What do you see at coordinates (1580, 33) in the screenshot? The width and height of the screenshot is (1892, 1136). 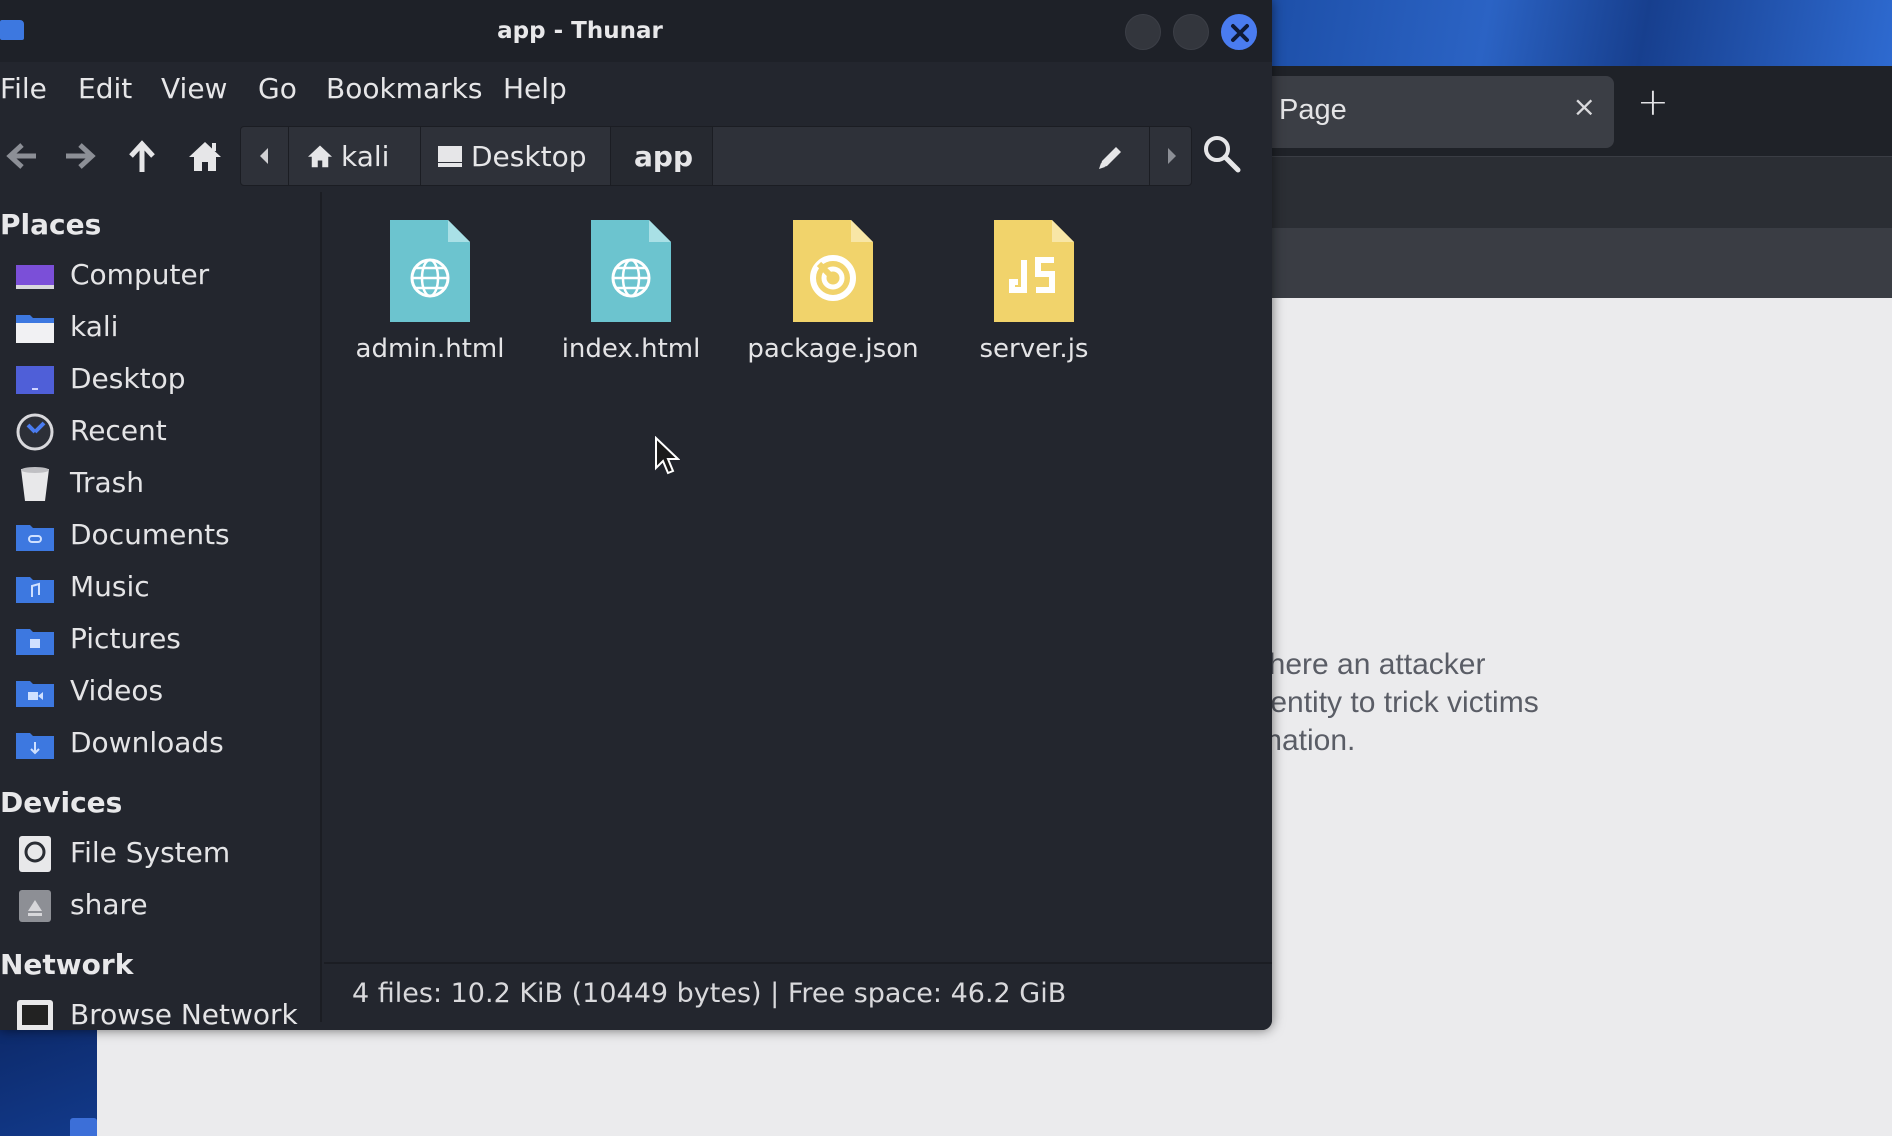 I see `browser-banner` at bounding box center [1580, 33].